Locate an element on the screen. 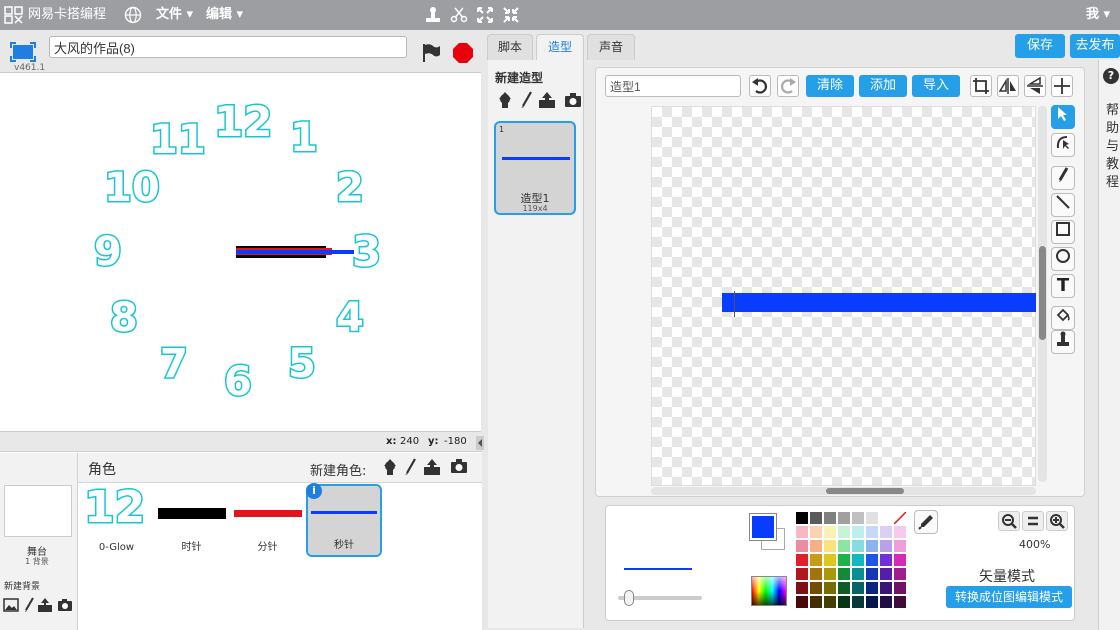  sprite-card-hour-hand: 时针 is located at coordinates (191, 520).